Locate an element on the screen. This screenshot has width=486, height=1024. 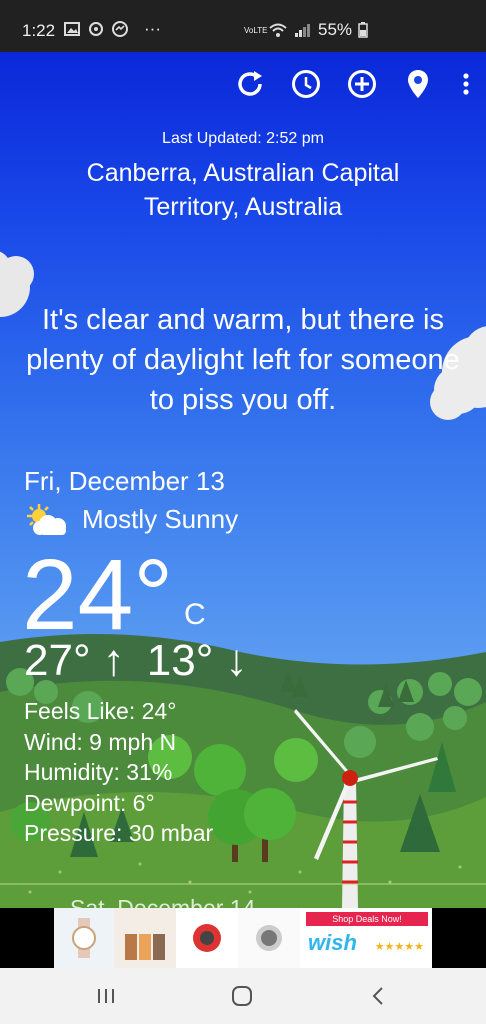
battery-percent: 55% is located at coordinates (335, 29).